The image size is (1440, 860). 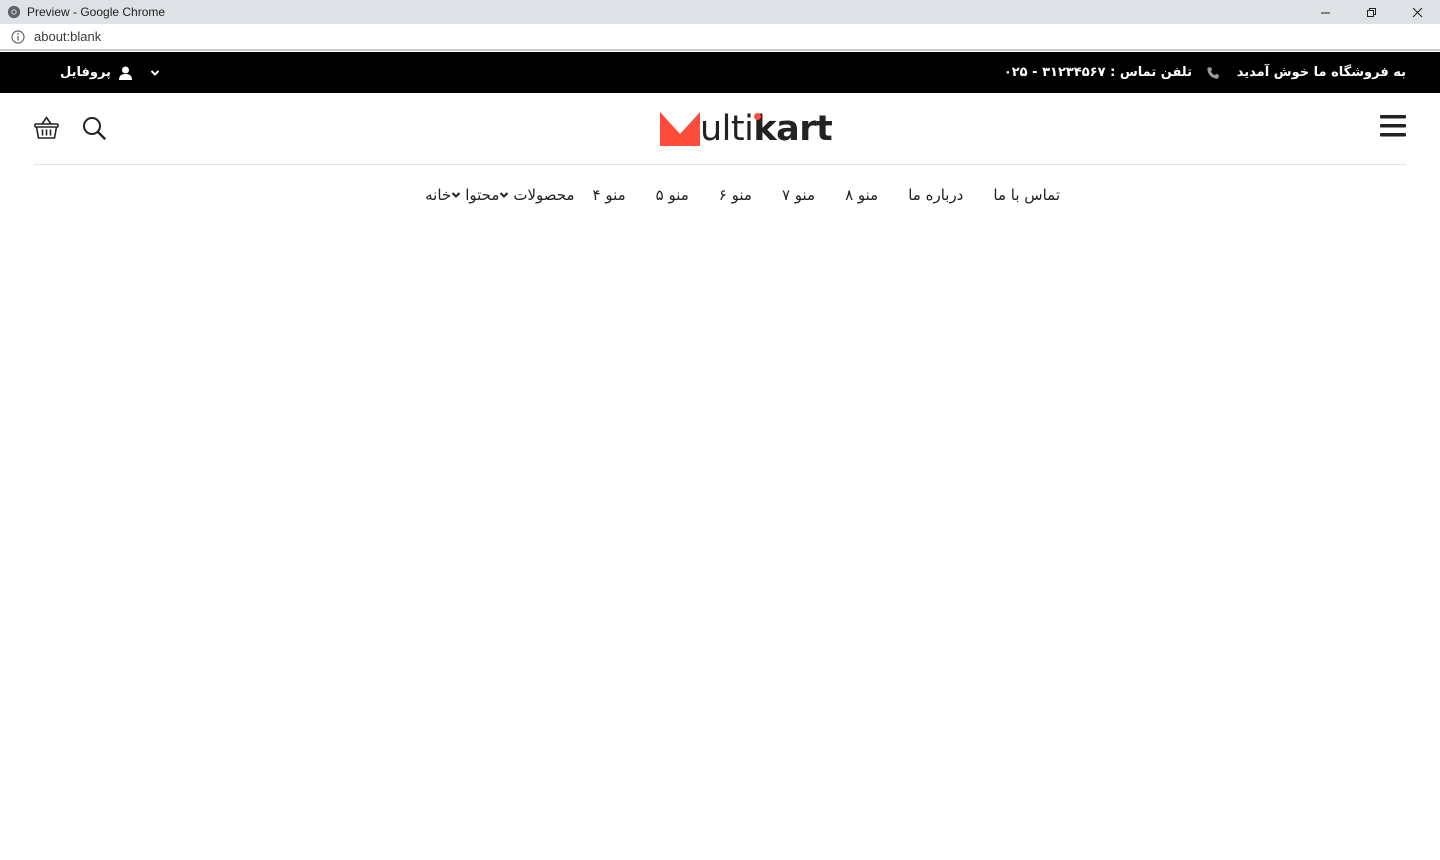 What do you see at coordinates (861, 195) in the screenshot?
I see `nav-item-menu-8: منو ۸` at bounding box center [861, 195].